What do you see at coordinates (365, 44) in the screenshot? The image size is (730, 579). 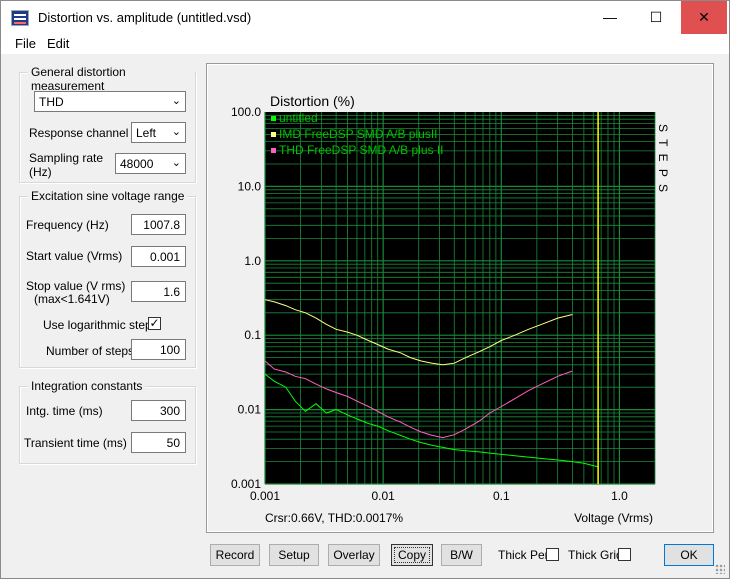 I see `menu-bar: File Edit` at bounding box center [365, 44].